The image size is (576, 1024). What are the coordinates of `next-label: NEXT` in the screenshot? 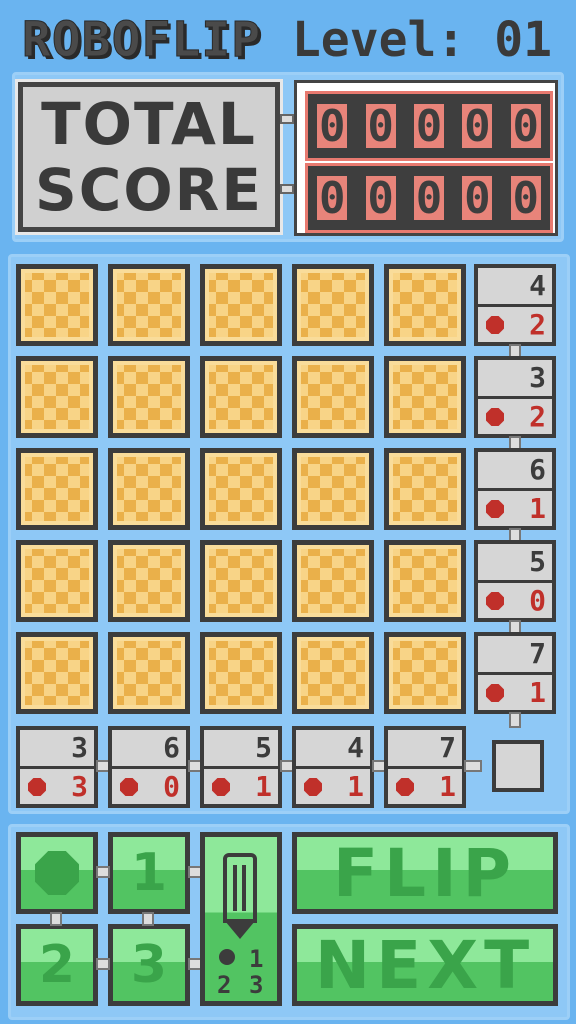 It's located at (425, 965).